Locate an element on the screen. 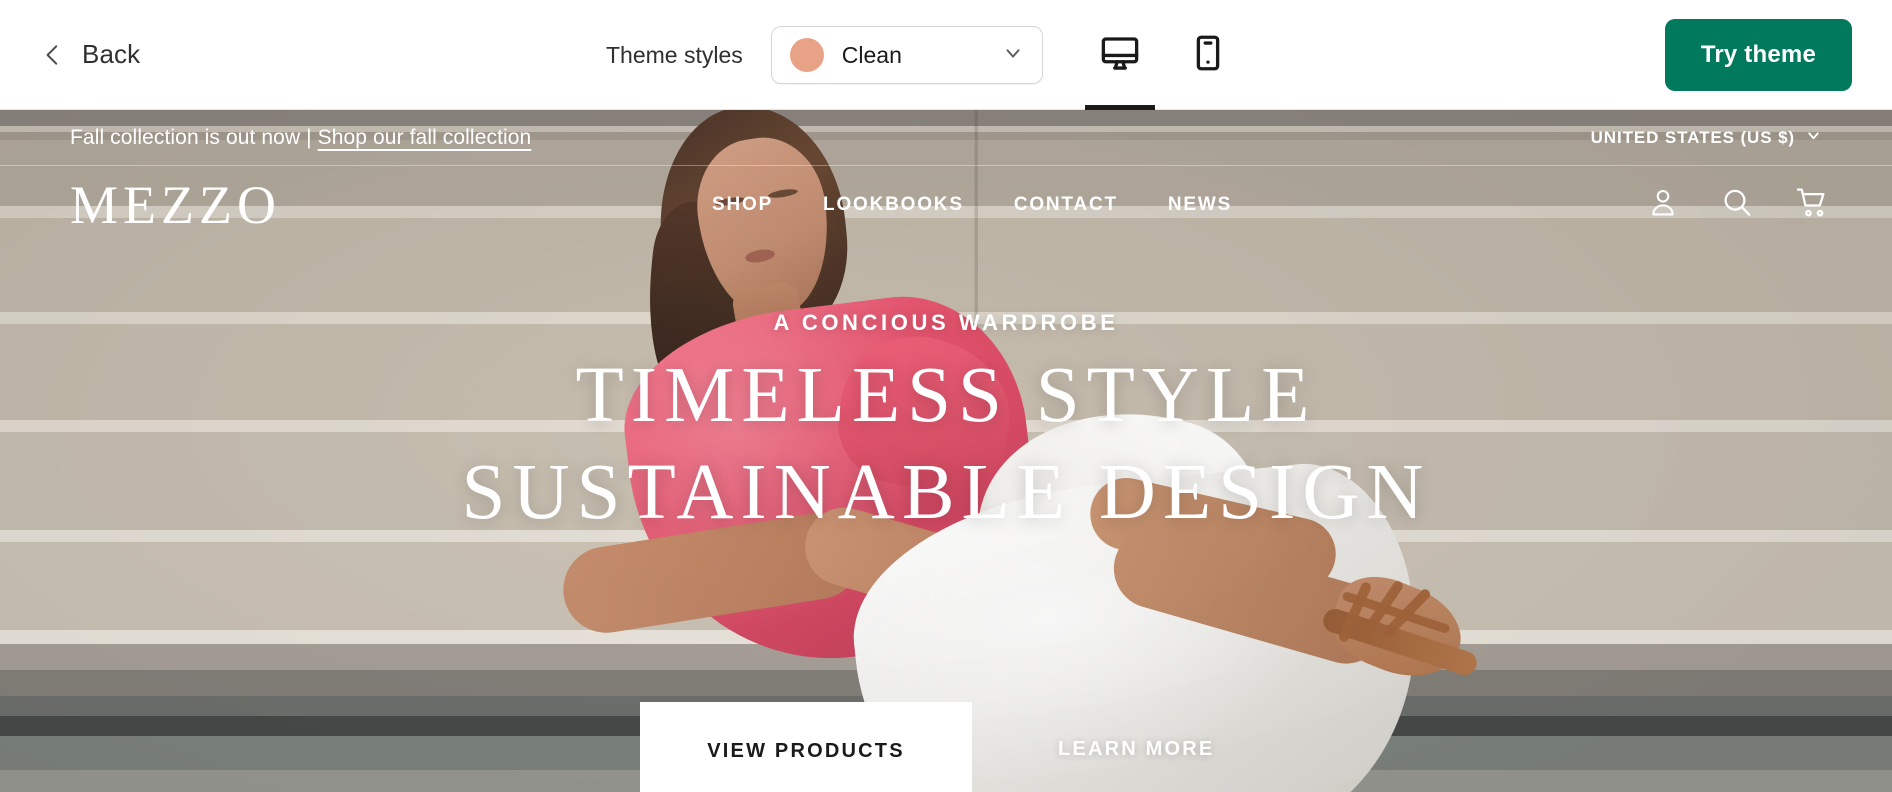 This screenshot has height=792, width=1892. mobile-phone-icon is located at coordinates (1208, 55).